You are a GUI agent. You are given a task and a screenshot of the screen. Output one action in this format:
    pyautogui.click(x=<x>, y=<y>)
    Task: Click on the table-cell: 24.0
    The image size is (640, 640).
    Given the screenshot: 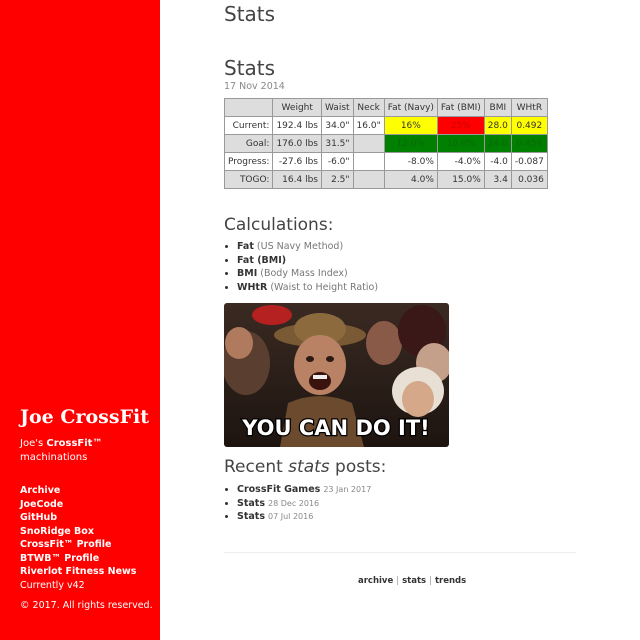 What is the action you would take?
    pyautogui.click(x=497, y=143)
    